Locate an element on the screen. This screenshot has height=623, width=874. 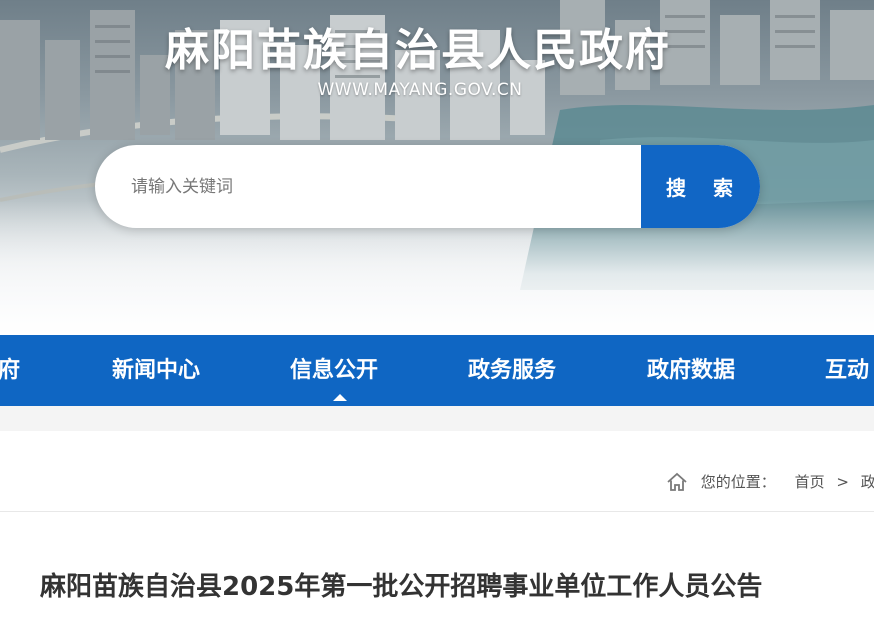
site-title: 麻阳苗族自治县人民政府 is located at coordinates (418, 50).